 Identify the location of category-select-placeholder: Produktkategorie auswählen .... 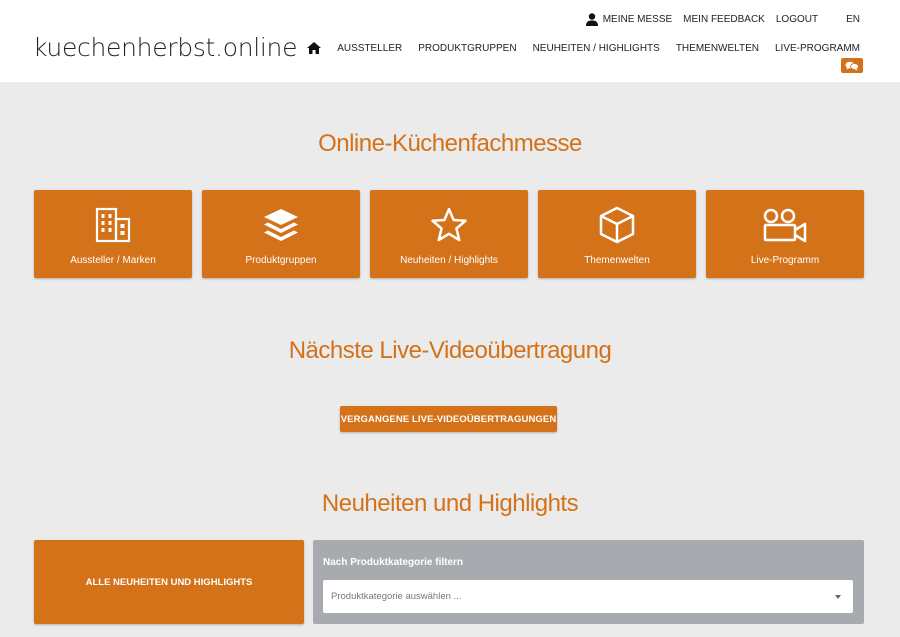
(396, 596).